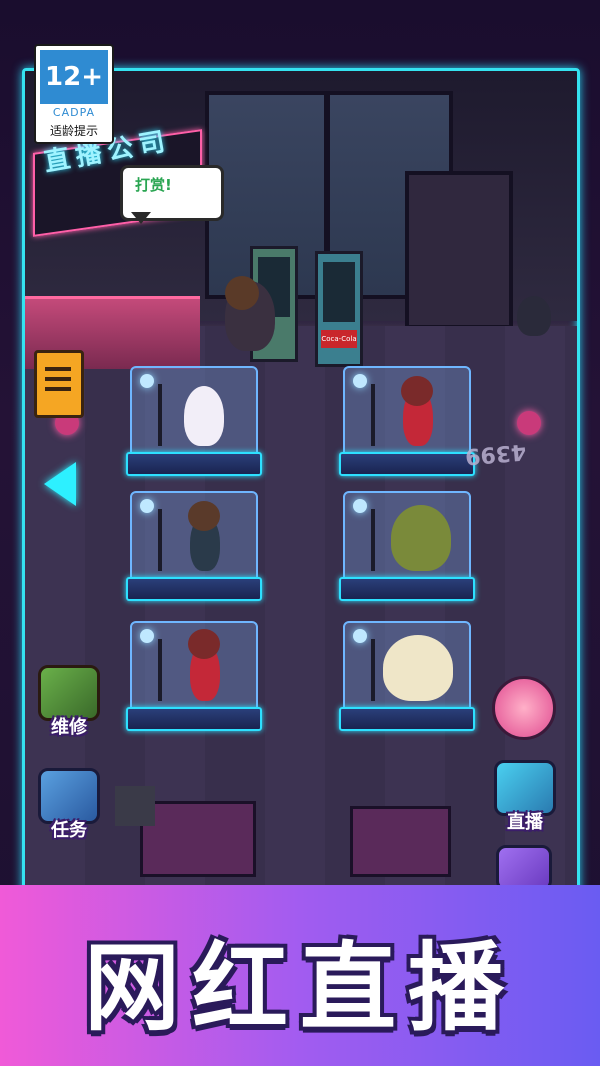  What do you see at coordinates (204, 416) in the screenshot?
I see `bunny-robot-streamer` at bounding box center [204, 416].